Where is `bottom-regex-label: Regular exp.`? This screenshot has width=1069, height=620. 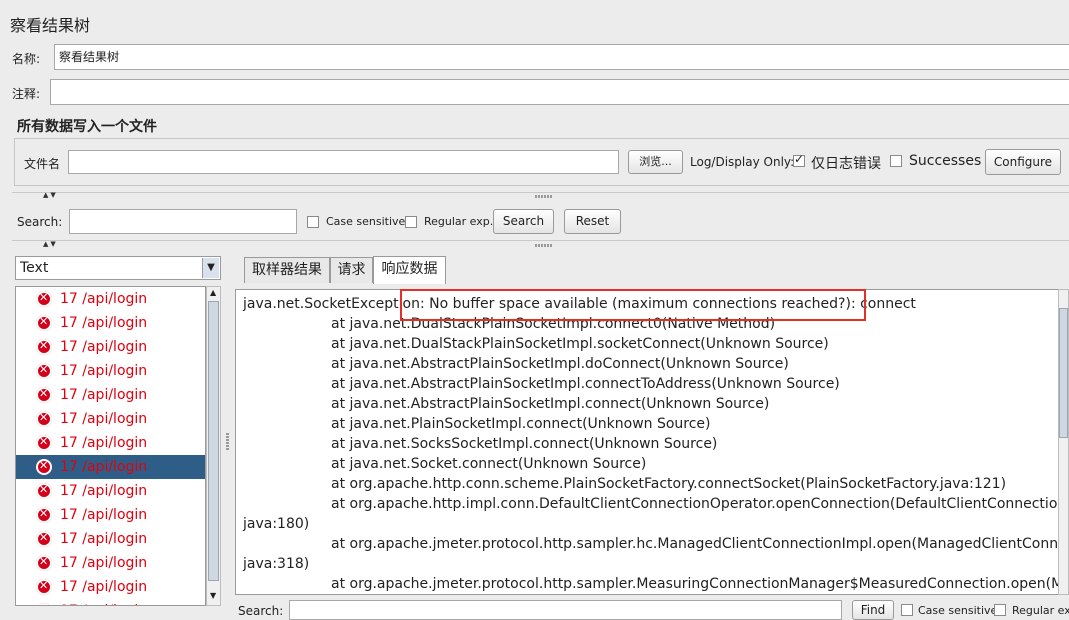
bottom-regex-label: Regular exp. is located at coordinates (1040, 610).